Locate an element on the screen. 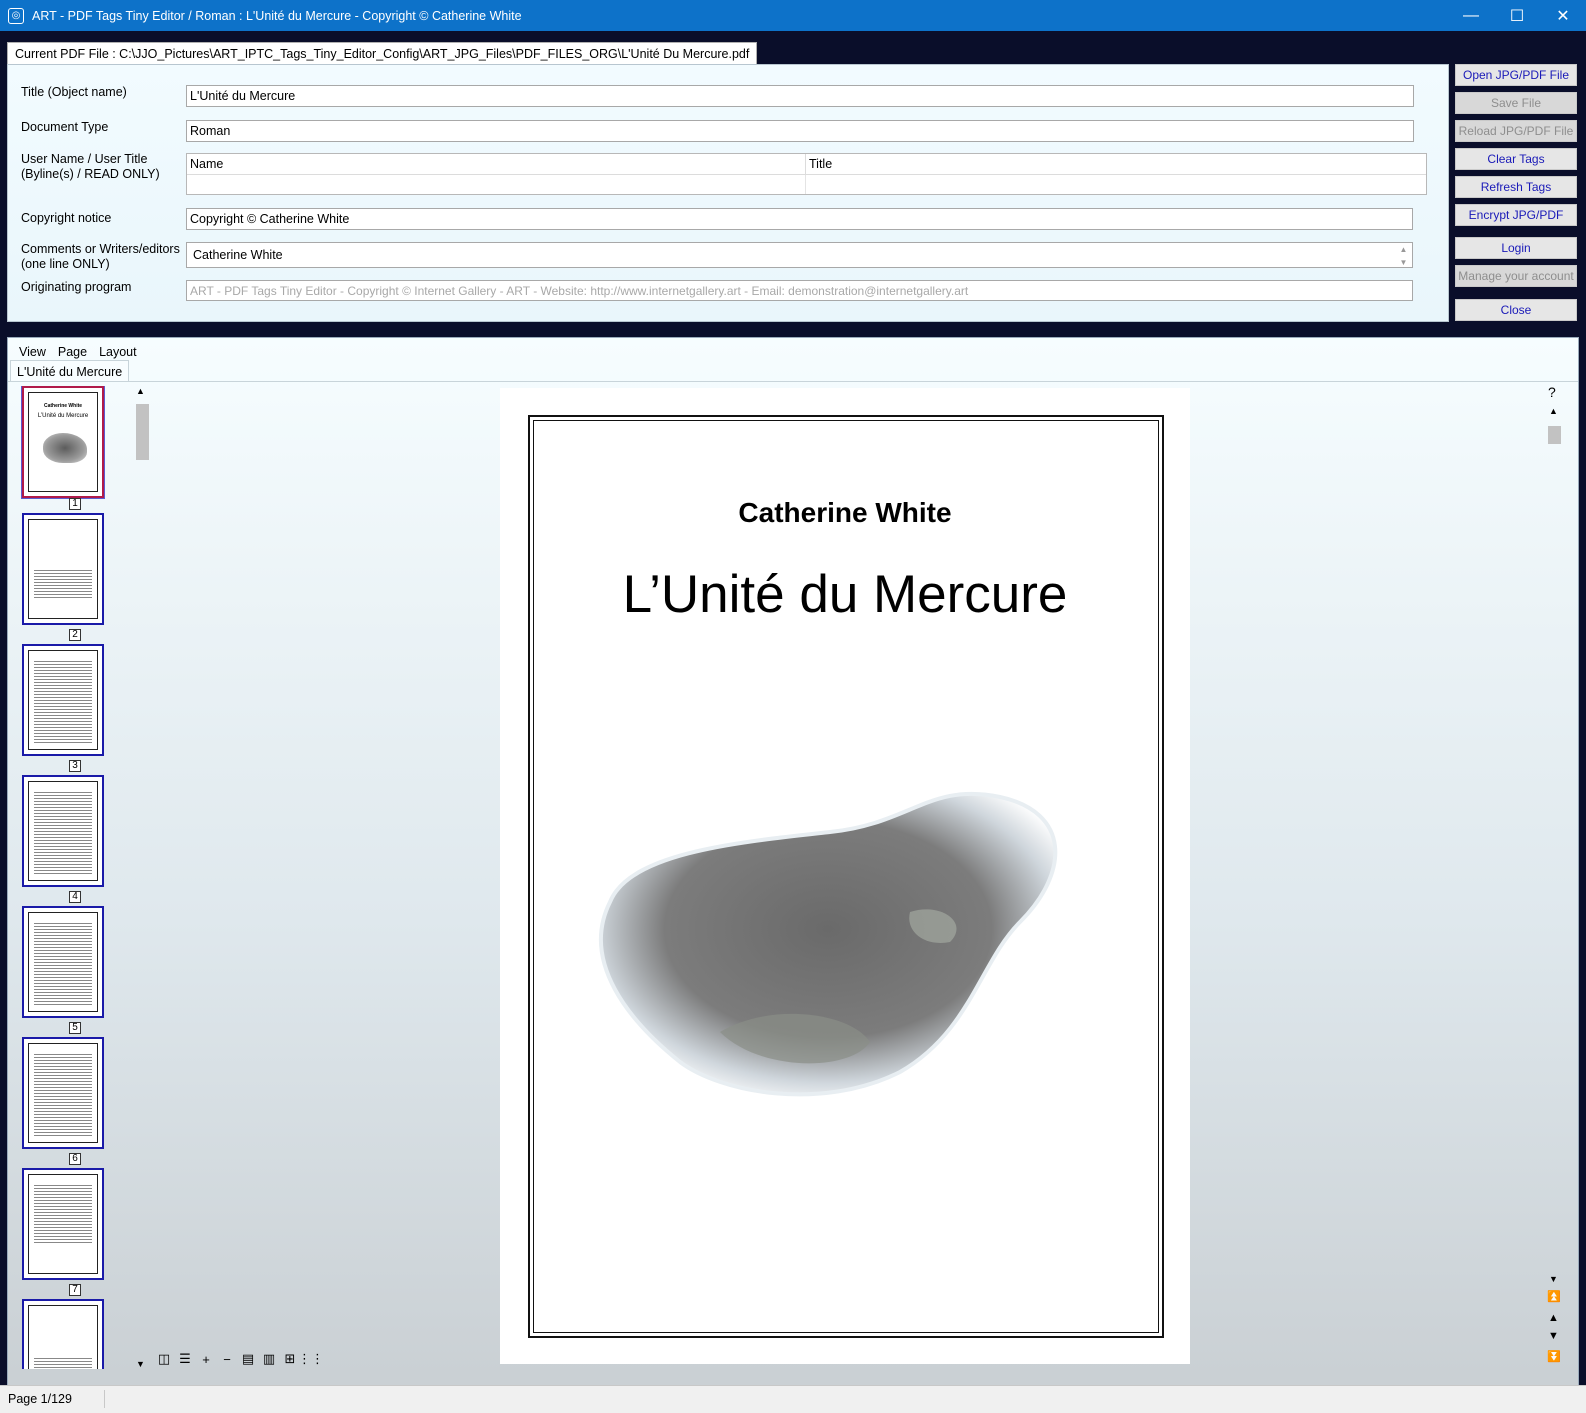 The image size is (1586, 1413). menu-layout: Layout is located at coordinates (118, 352).